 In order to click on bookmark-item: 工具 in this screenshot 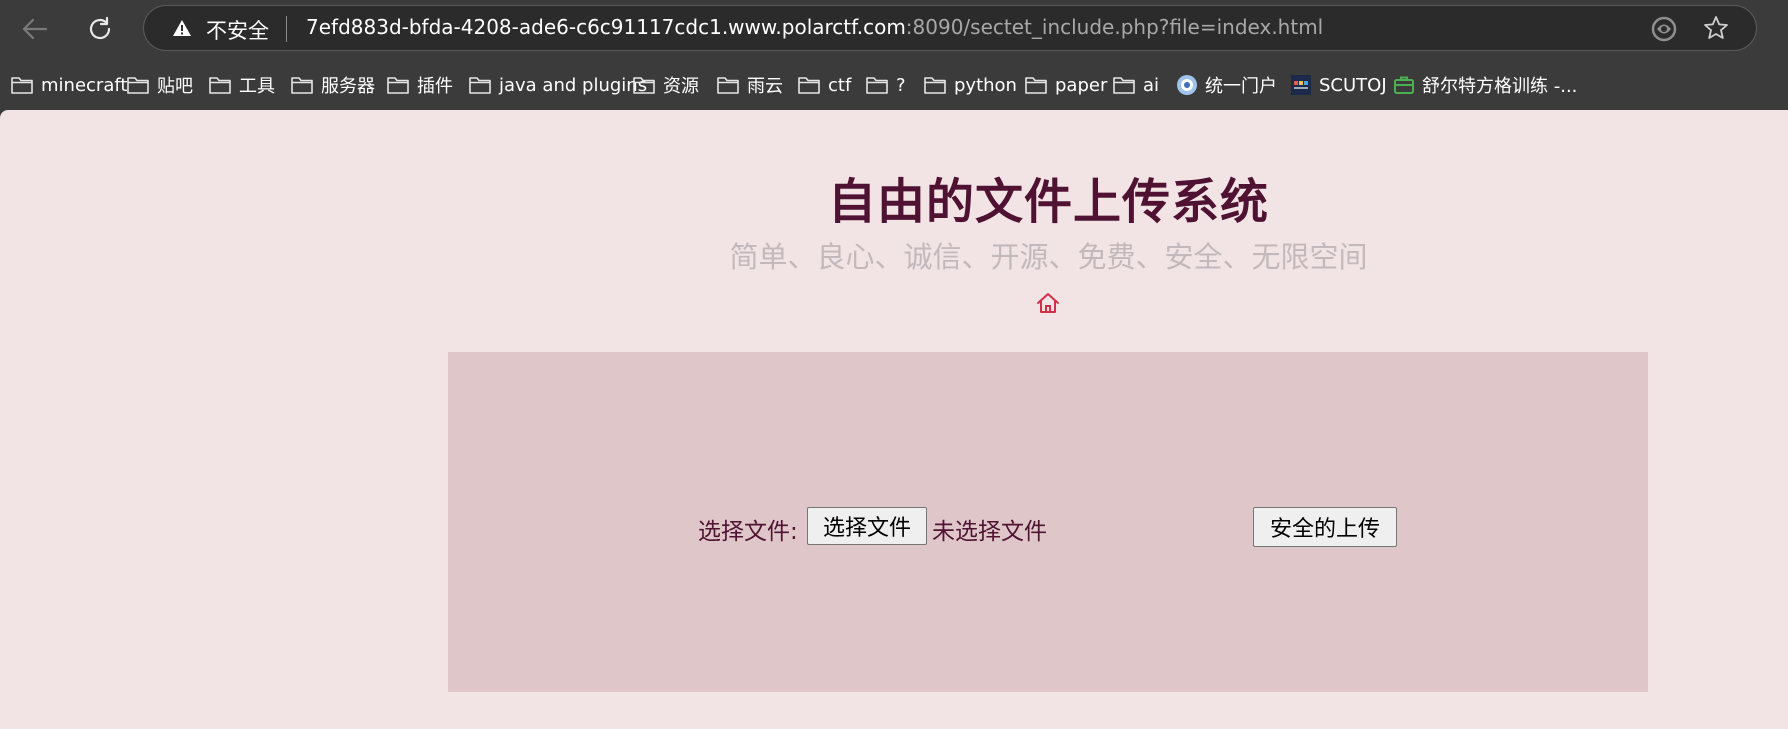, I will do `click(241, 85)`.